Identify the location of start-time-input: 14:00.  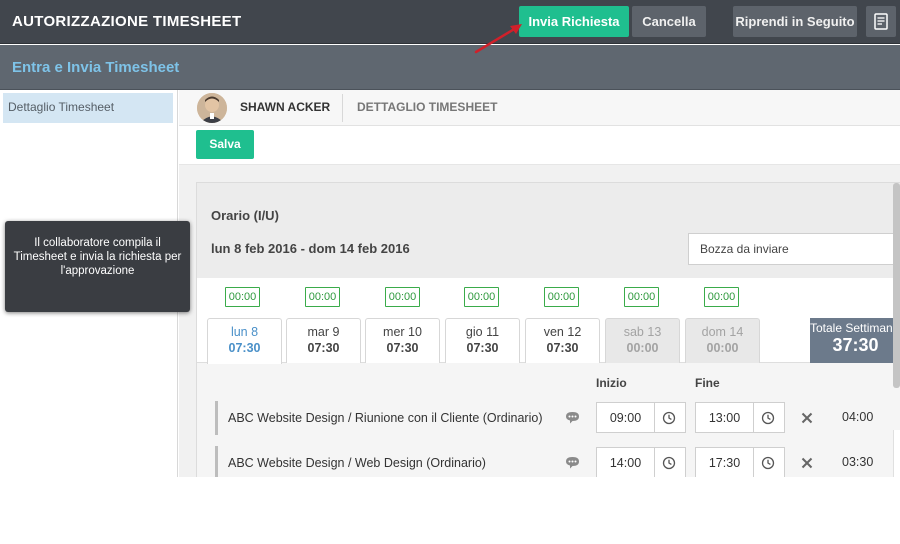
(641, 462).